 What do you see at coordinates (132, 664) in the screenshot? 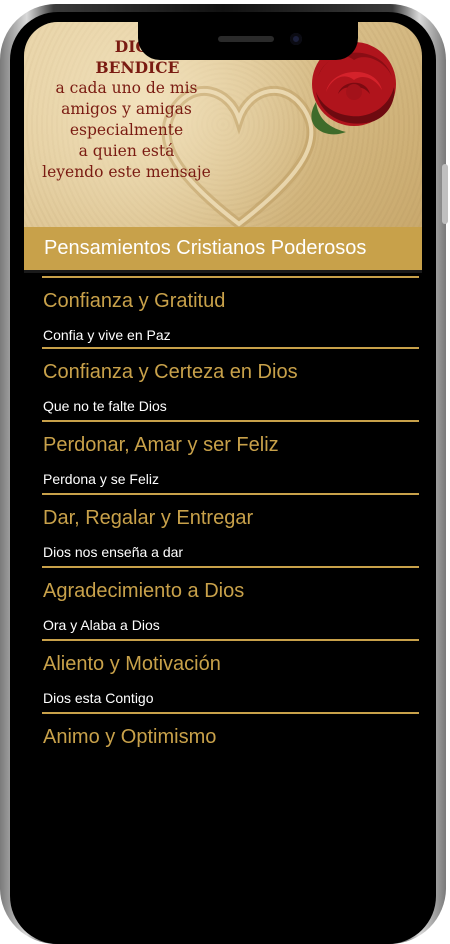
I see `list-item-title: Aliento y Motivación` at bounding box center [132, 664].